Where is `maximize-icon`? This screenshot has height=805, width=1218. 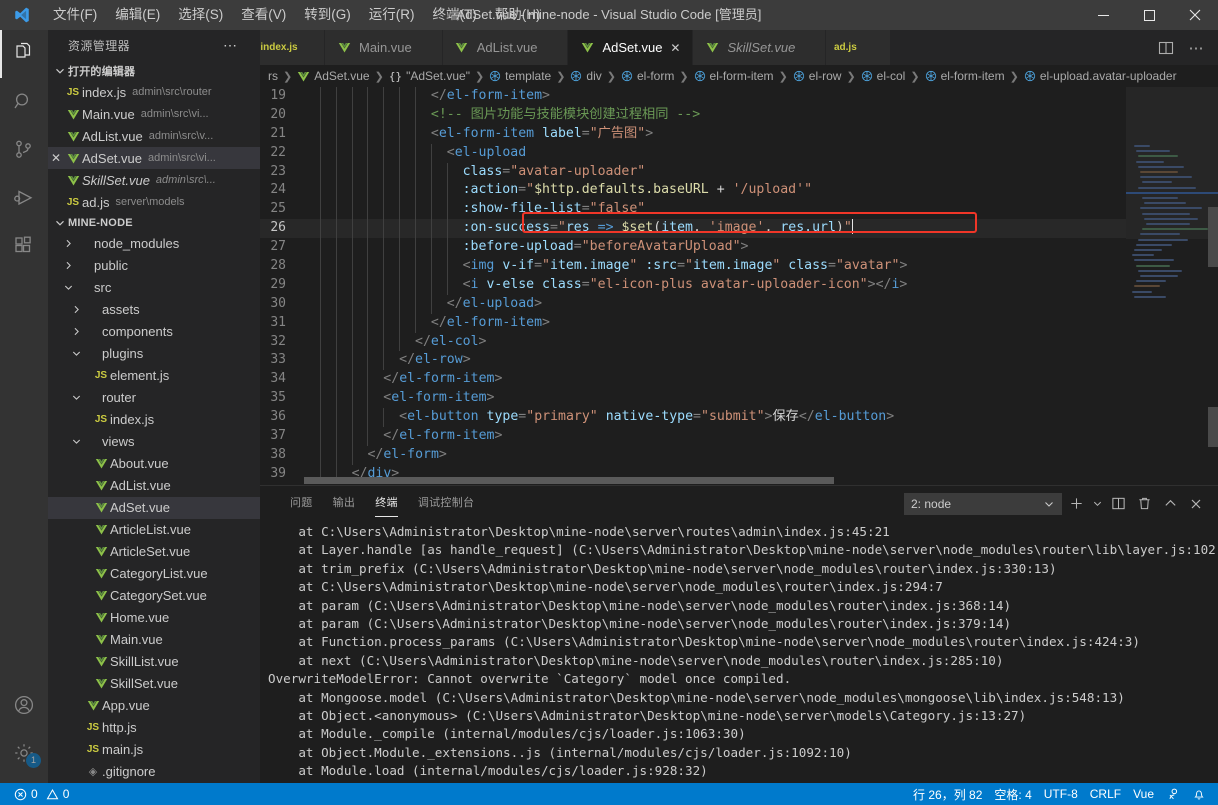
maximize-icon is located at coordinates (1149, 15).